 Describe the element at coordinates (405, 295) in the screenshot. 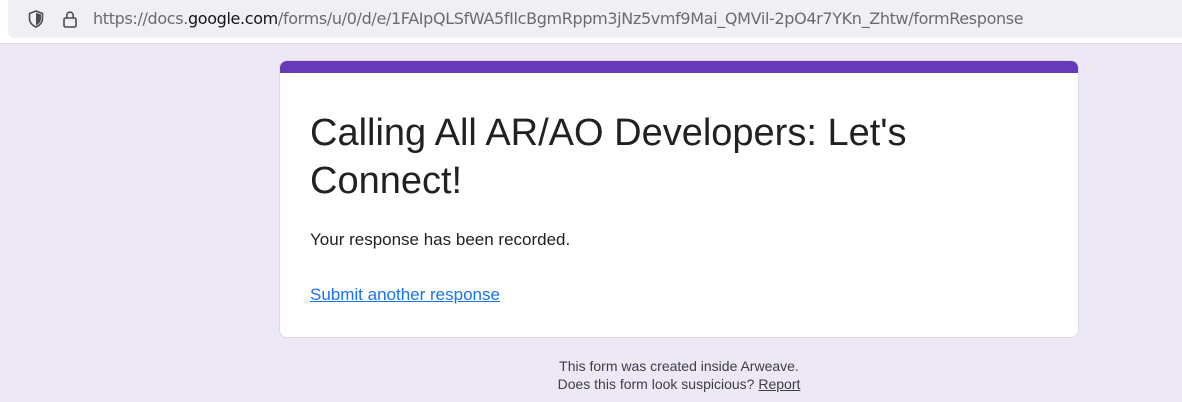

I see `submit-another-response-link: Submit another response` at that location.